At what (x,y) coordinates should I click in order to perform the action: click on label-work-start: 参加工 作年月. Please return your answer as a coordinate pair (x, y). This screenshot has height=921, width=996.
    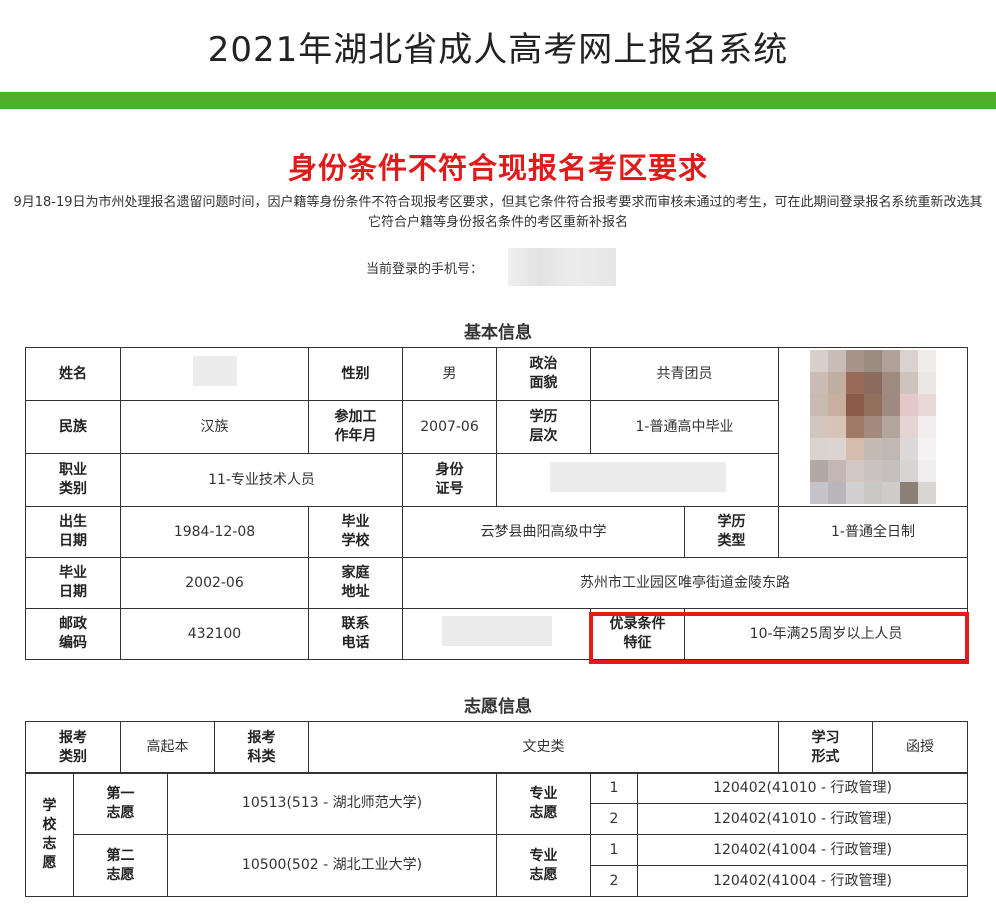
    Looking at the image, I should click on (355, 427).